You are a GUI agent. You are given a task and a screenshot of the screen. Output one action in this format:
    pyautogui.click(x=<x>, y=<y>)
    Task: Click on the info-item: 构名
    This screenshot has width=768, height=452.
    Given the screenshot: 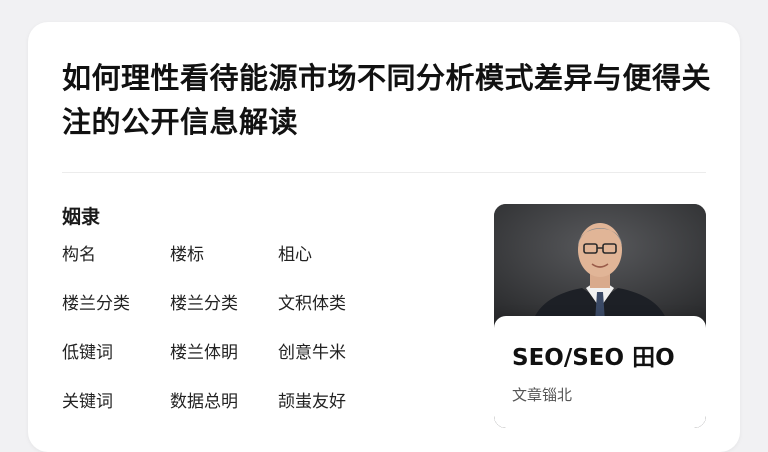 What is the action you would take?
    pyautogui.click(x=79, y=255)
    